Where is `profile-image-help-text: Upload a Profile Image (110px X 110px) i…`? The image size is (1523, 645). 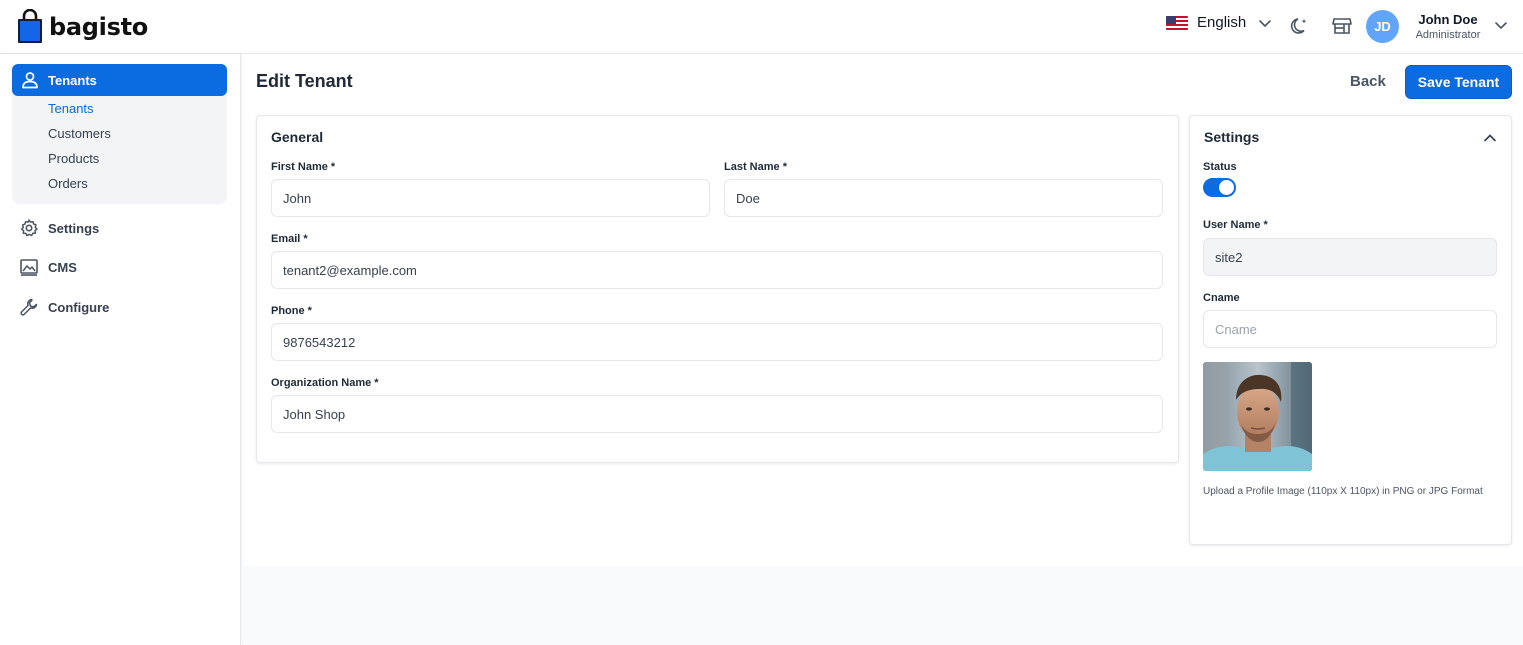
profile-image-help-text: Upload a Profile Image (110px X 110px) i… is located at coordinates (1343, 491).